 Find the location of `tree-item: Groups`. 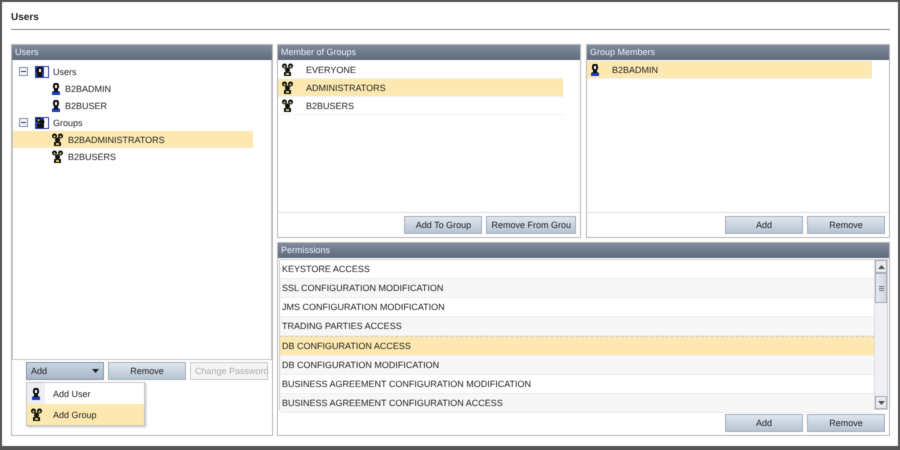

tree-item: Groups is located at coordinates (133, 122).